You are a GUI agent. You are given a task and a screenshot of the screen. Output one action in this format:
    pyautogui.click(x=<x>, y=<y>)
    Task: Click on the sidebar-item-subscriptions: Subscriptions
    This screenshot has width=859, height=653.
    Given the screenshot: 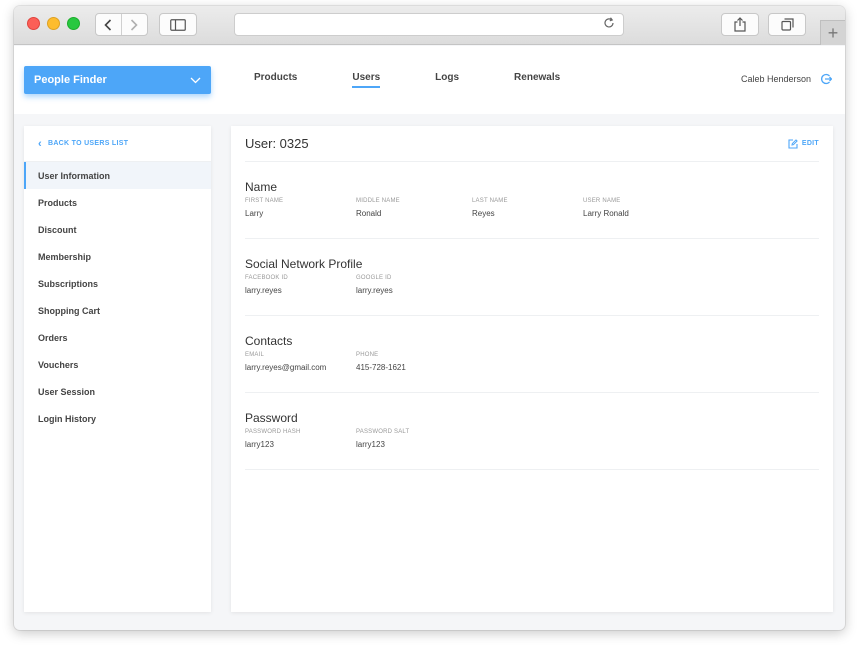 What is the action you would take?
    pyautogui.click(x=117, y=283)
    